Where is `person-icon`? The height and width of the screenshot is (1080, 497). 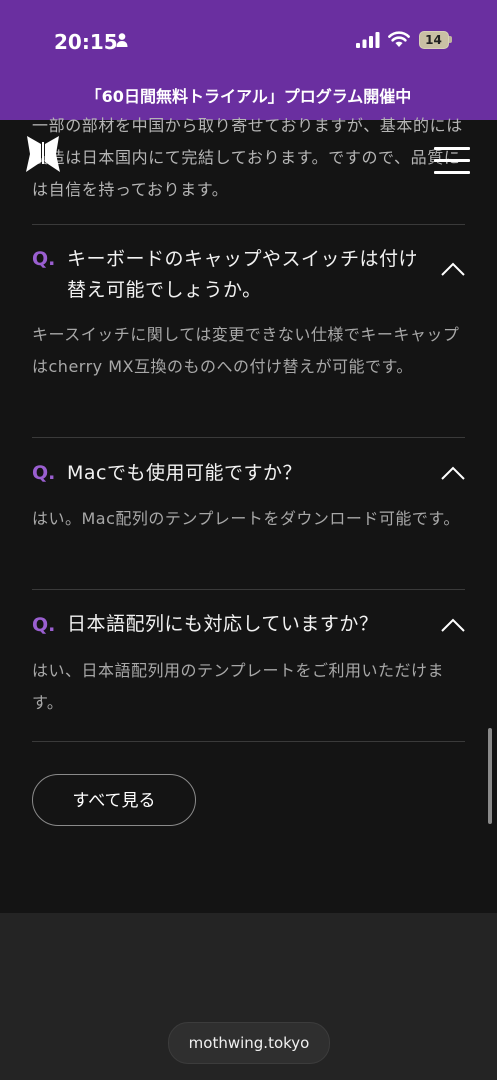
person-icon is located at coordinates (122, 40).